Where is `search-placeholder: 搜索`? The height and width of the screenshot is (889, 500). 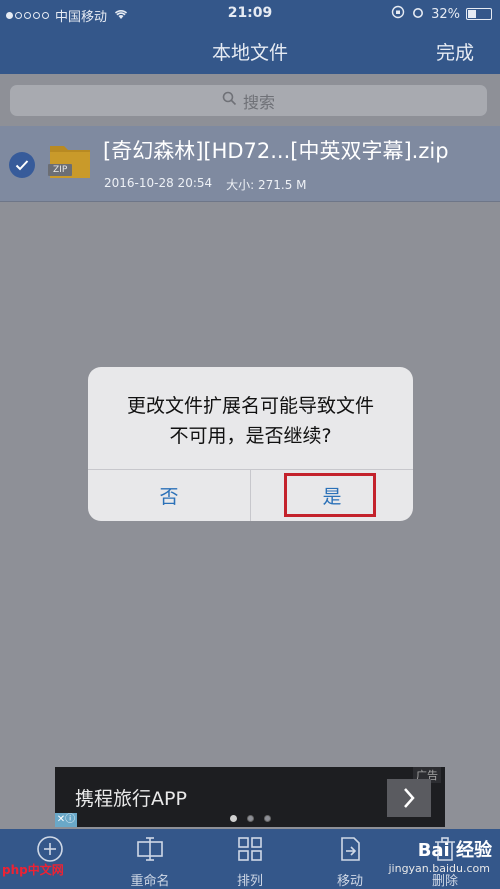 search-placeholder: 搜索 is located at coordinates (258, 102).